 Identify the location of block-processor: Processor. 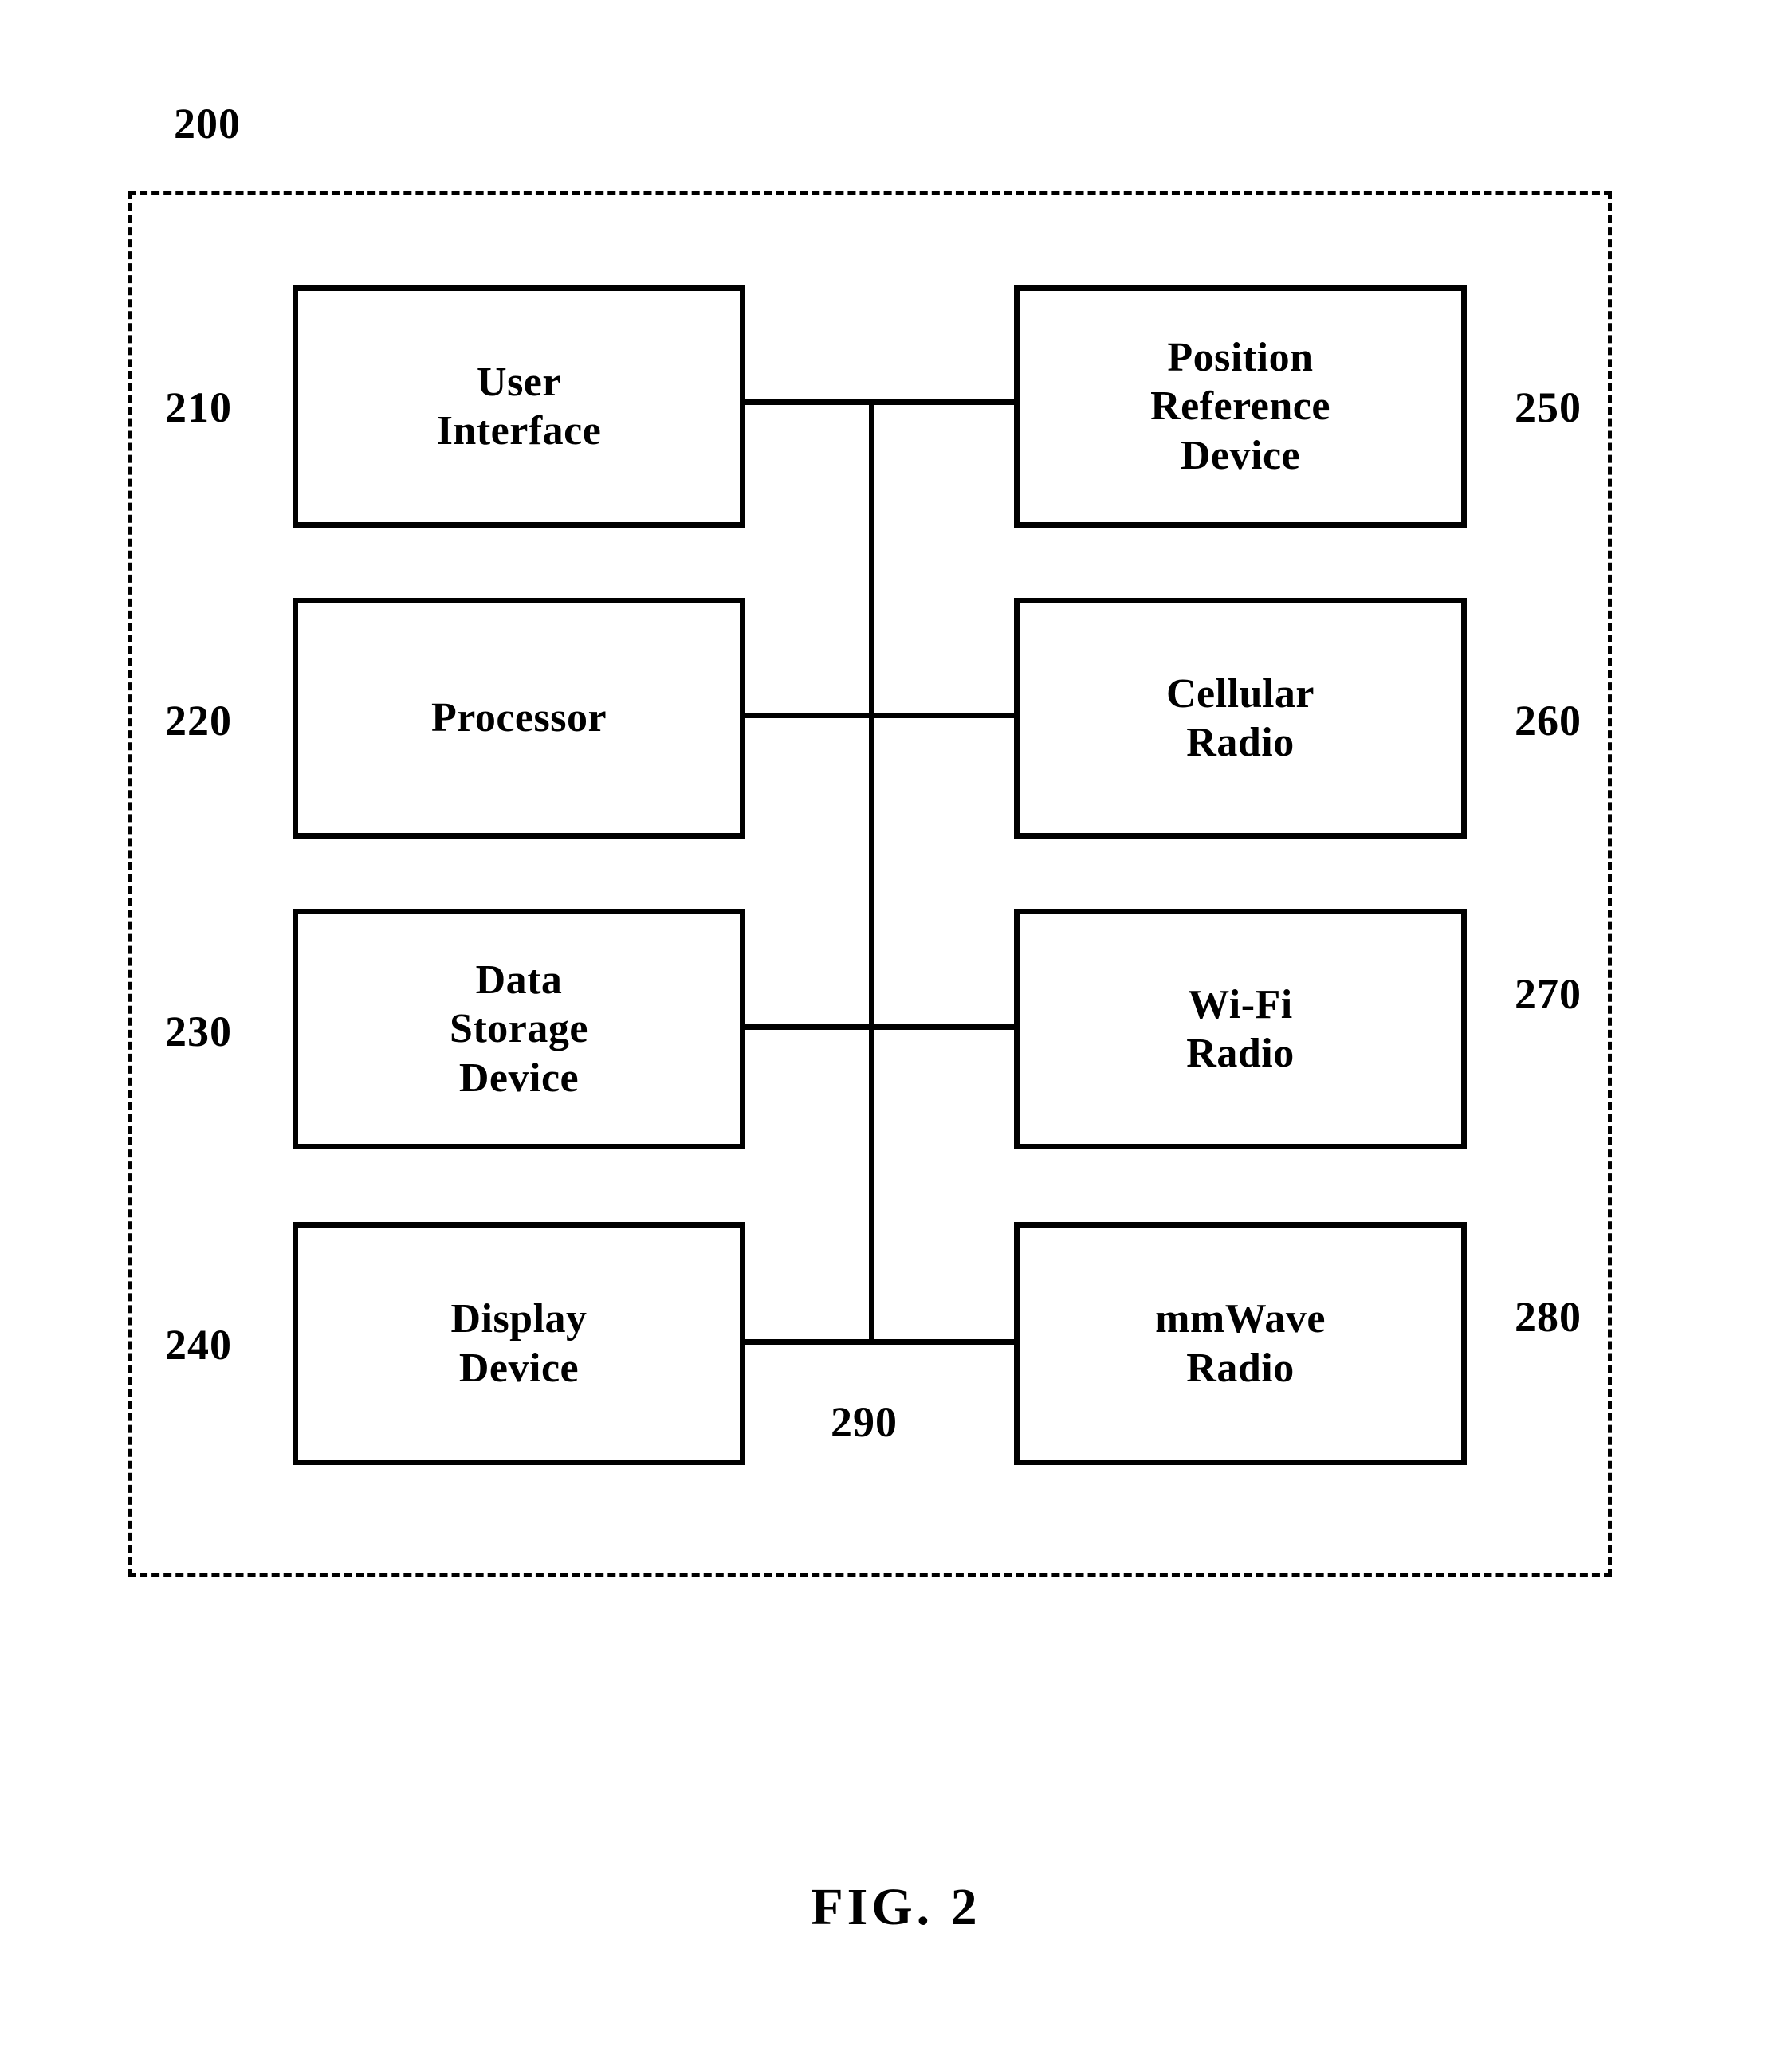
(519, 719).